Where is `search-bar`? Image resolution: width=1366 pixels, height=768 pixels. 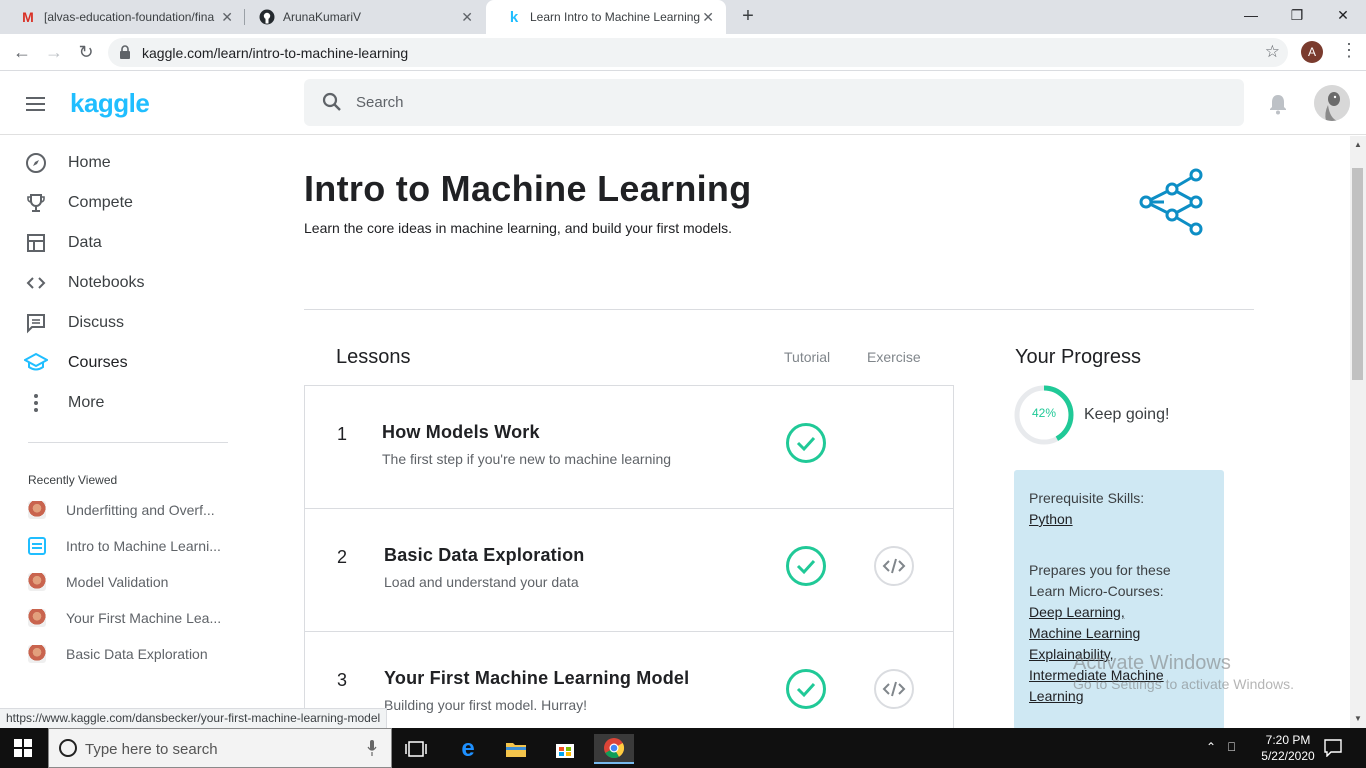
search-bar is located at coordinates (774, 102).